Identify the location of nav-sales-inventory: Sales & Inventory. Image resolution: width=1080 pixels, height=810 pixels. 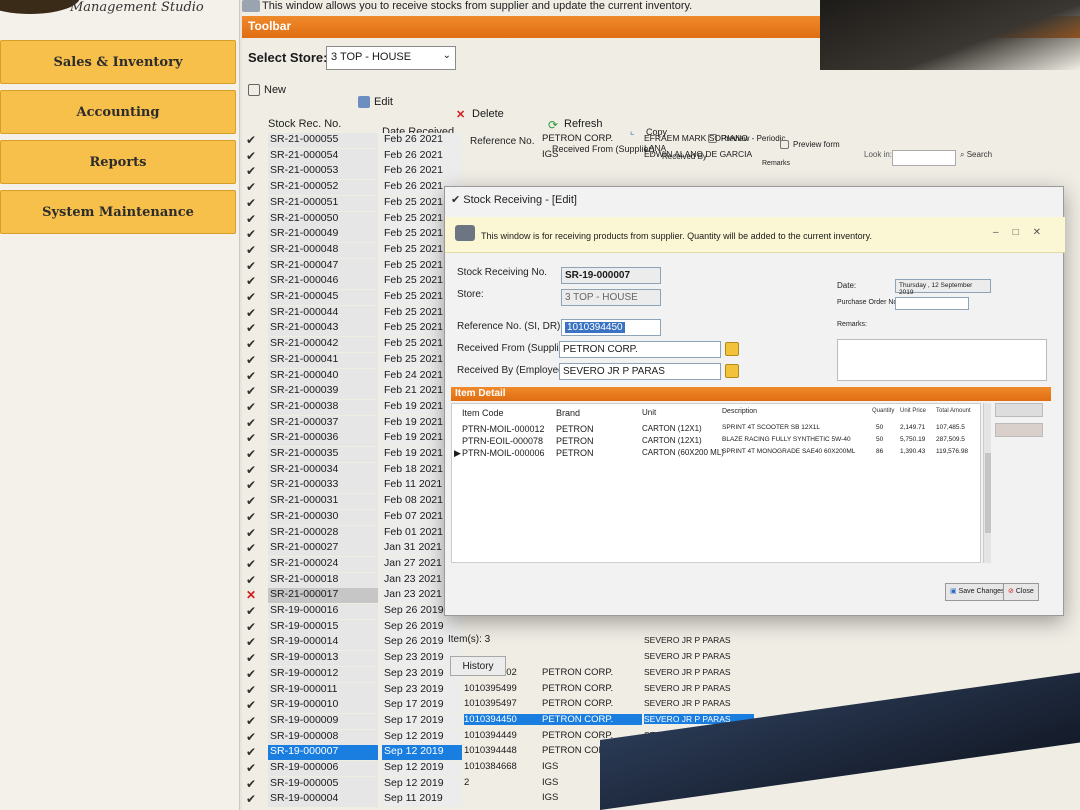
(118, 62).